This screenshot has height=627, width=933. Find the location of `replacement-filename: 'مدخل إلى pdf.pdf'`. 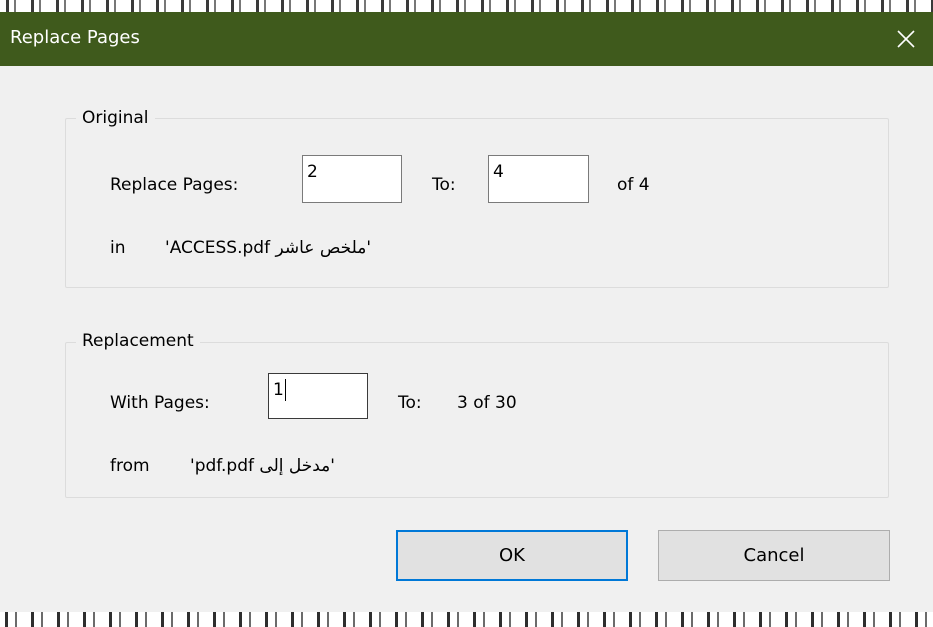

replacement-filename: 'مدخل إلى pdf.pdf' is located at coordinates (262, 466).